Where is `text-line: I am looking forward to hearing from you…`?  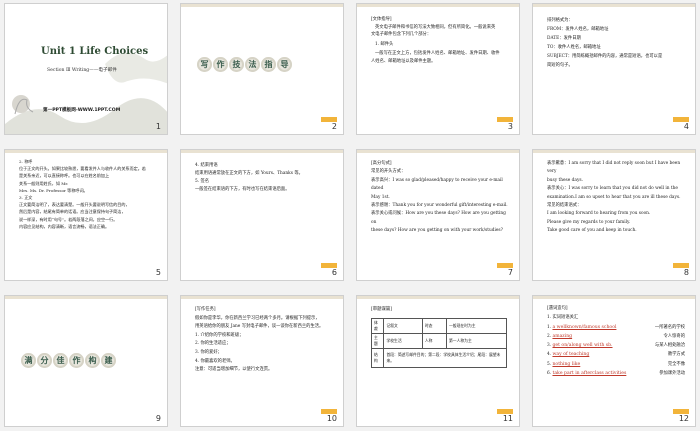
text-line: I am looking forward to hearing from you… is located at coordinates (599, 214).